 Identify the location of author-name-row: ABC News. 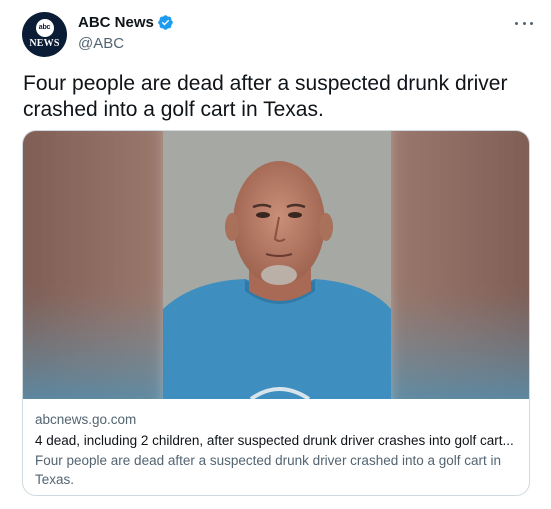
(126, 22).